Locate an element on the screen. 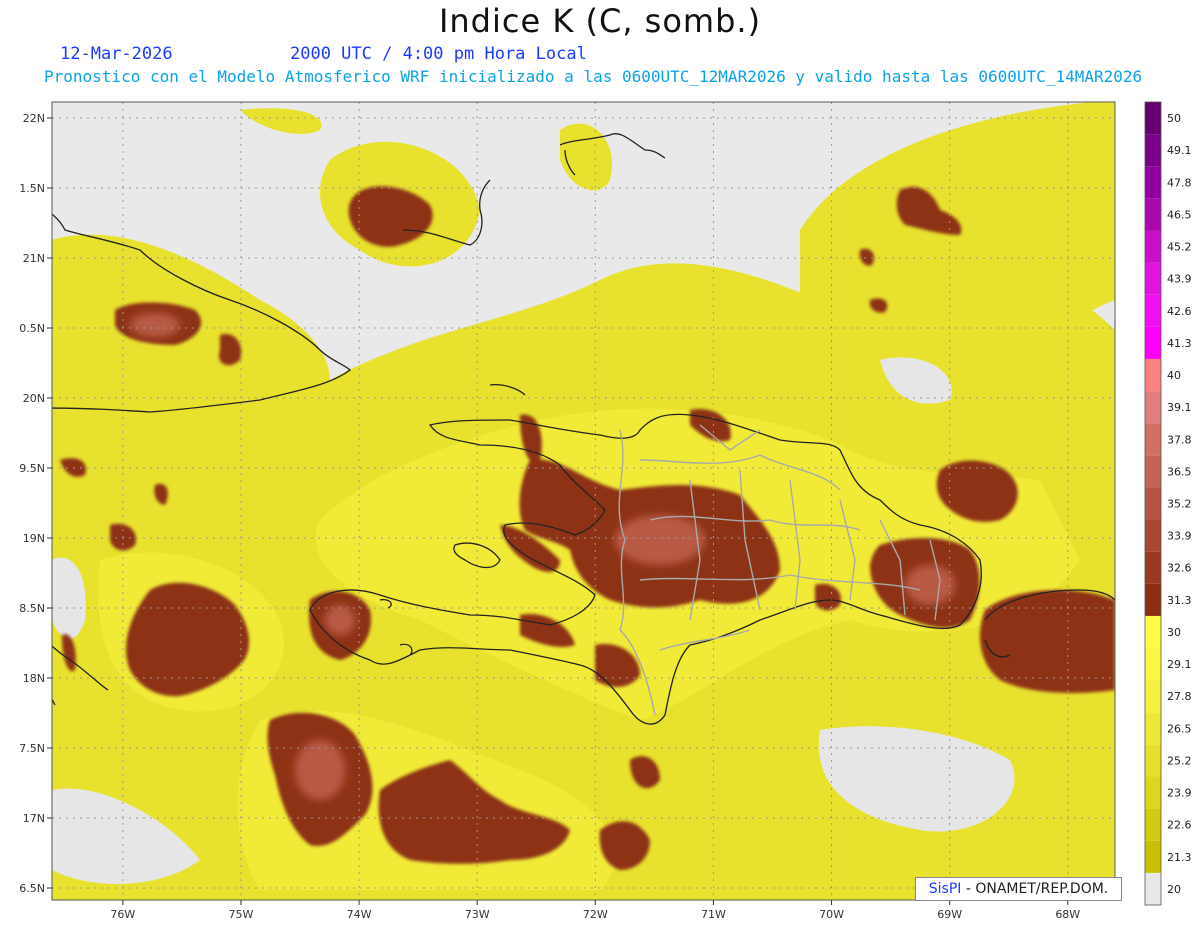  y-tick-label: 18N is located at coordinates (34, 678).